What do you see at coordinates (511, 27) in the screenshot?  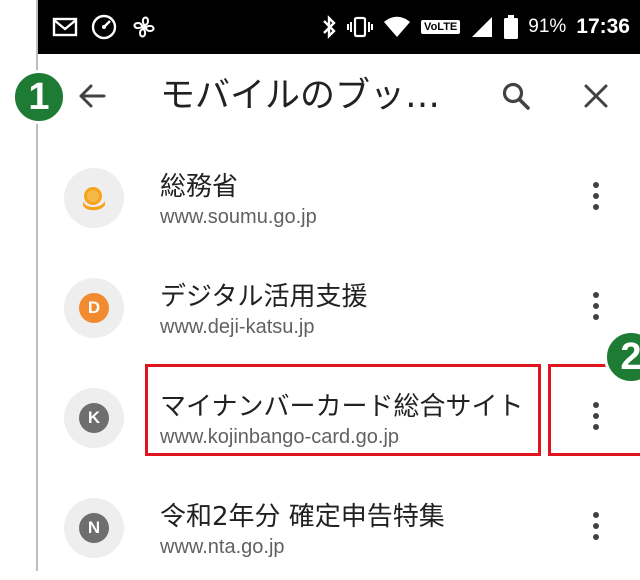 I see `battery-icon` at bounding box center [511, 27].